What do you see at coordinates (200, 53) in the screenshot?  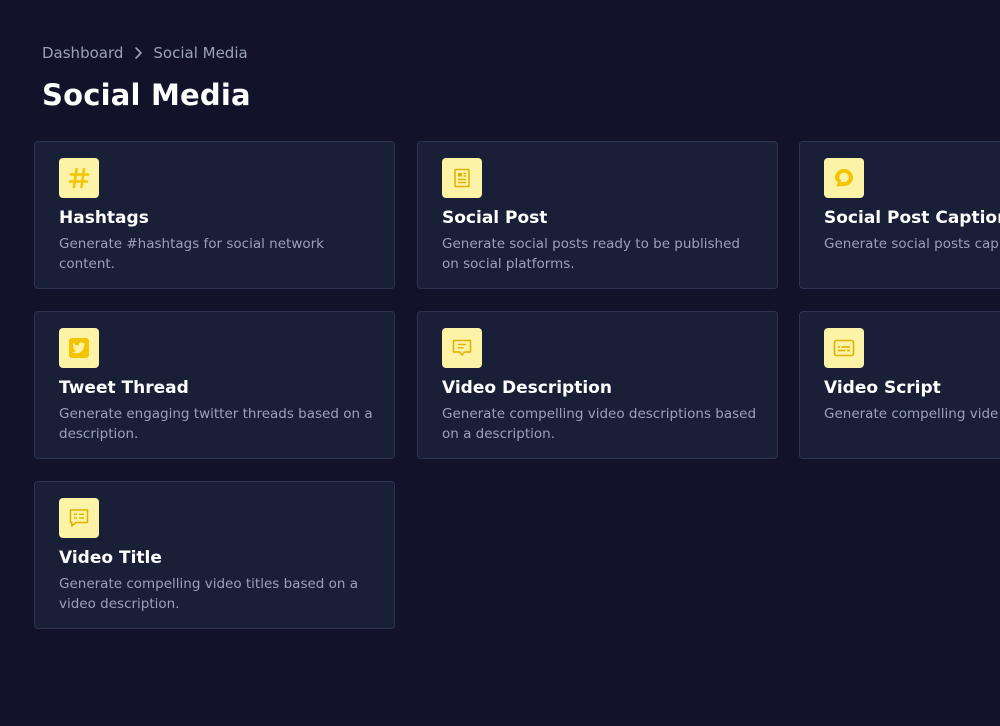 I see `breadcrumb-current: Social Media` at bounding box center [200, 53].